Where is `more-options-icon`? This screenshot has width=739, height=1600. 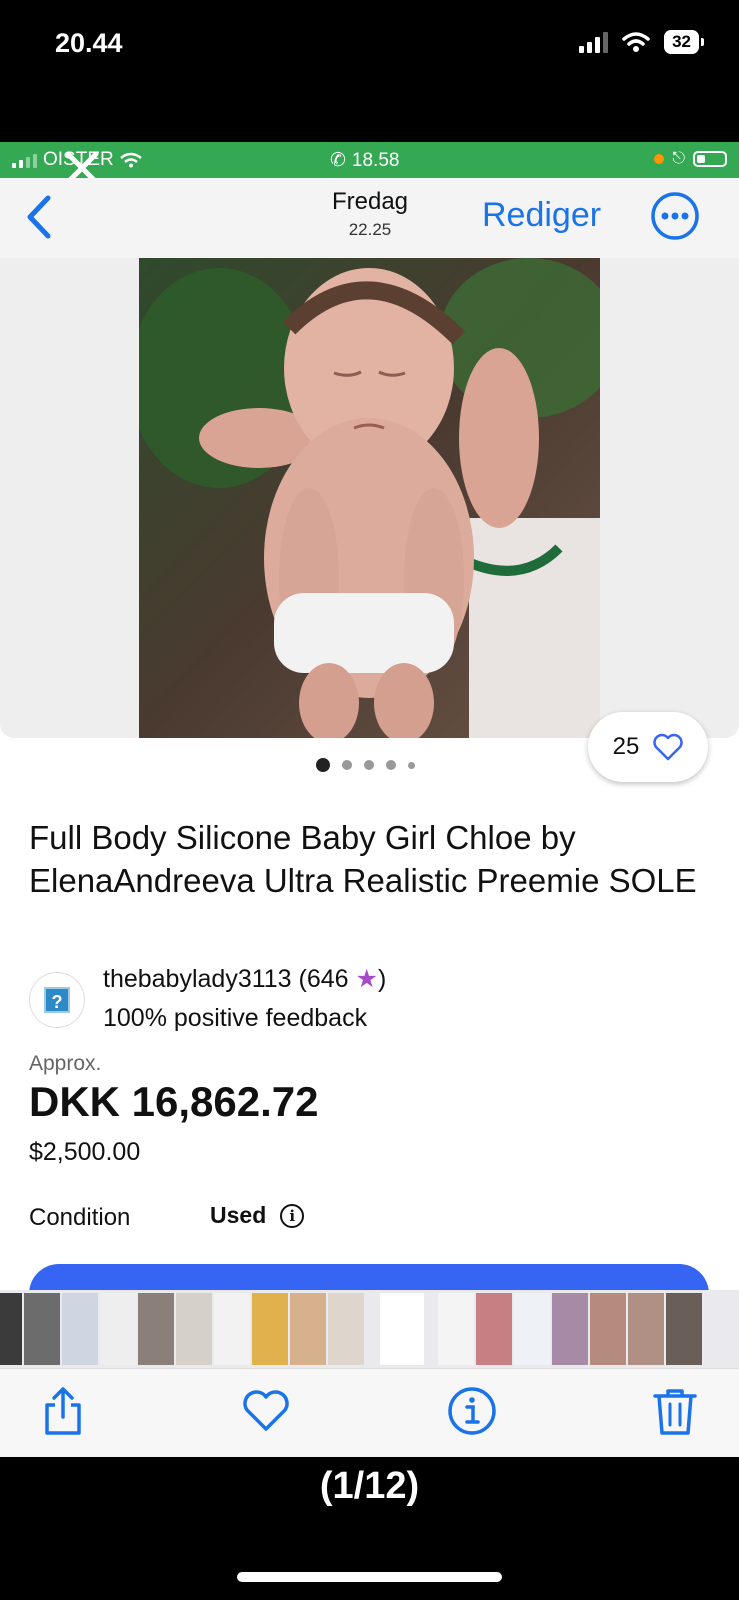 more-options-icon is located at coordinates (675, 216).